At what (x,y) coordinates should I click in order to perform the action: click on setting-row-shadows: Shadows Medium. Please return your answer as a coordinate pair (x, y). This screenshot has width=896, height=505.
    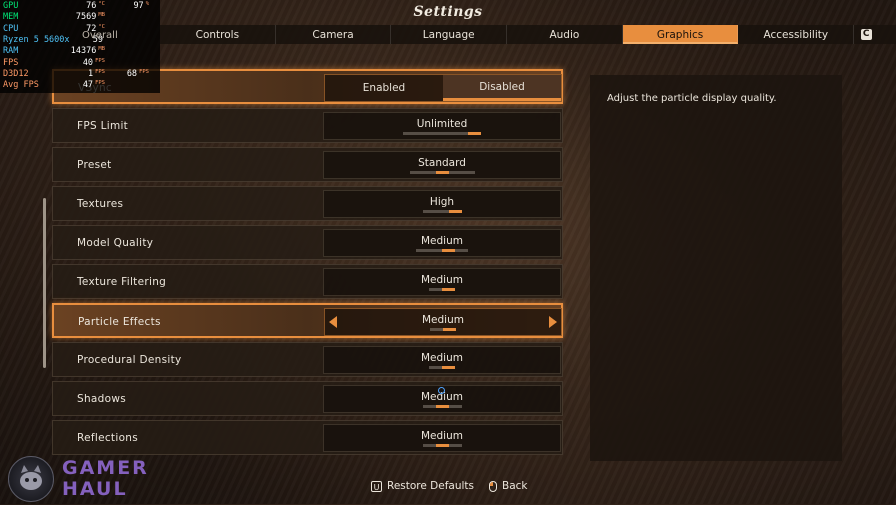
    Looking at the image, I should click on (307, 398).